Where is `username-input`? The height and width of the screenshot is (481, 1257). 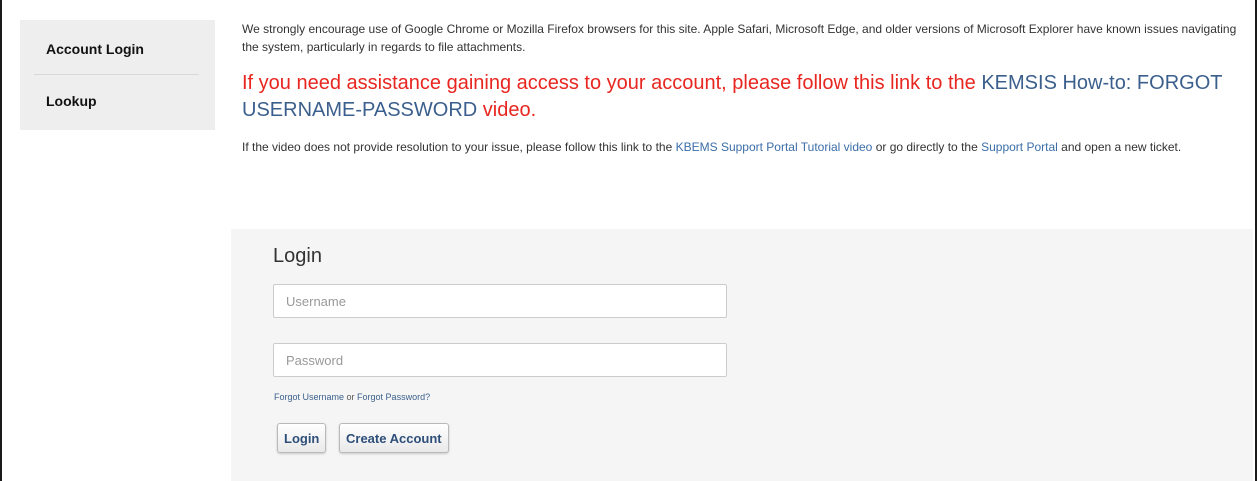
username-input is located at coordinates (500, 301).